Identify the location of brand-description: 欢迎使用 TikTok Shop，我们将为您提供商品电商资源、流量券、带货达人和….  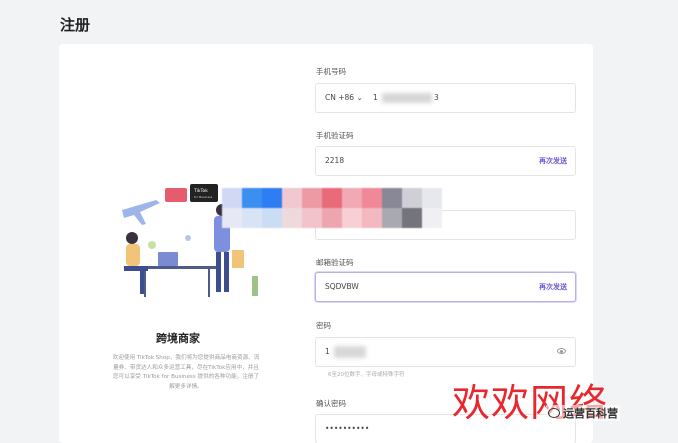
(186, 372).